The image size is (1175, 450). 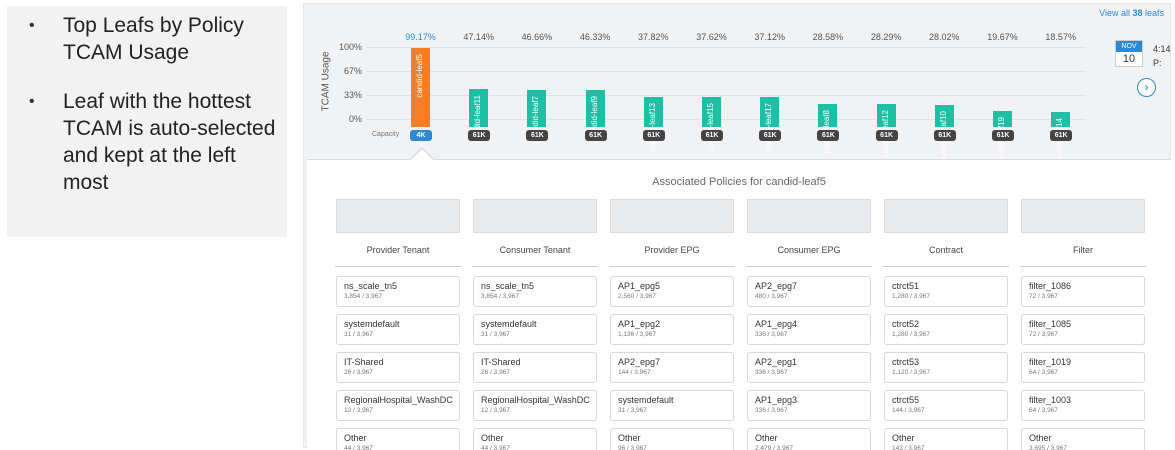 What do you see at coordinates (637, 296) in the screenshot?
I see `policy-count: 2,560 / 3,967` at bounding box center [637, 296].